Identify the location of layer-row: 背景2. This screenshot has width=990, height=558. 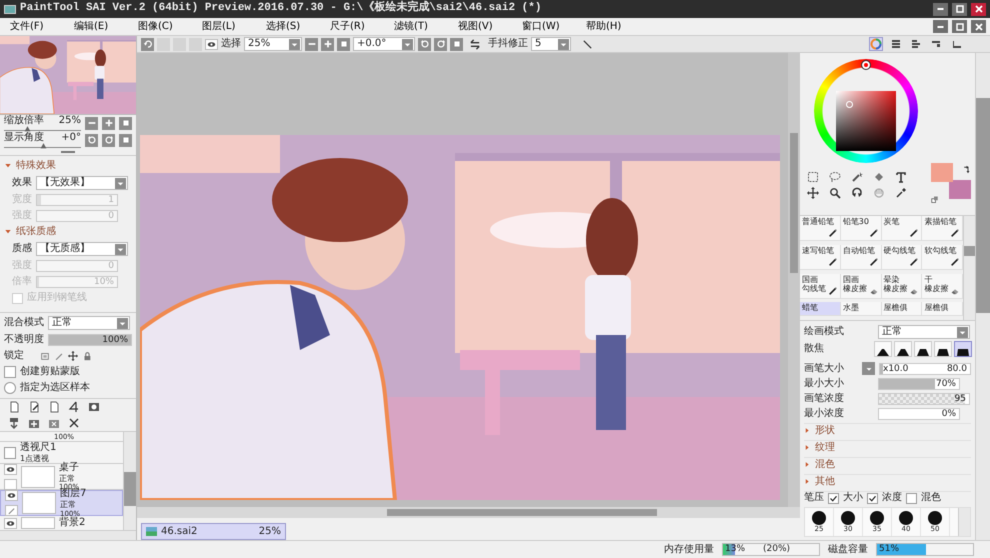
(61, 523).